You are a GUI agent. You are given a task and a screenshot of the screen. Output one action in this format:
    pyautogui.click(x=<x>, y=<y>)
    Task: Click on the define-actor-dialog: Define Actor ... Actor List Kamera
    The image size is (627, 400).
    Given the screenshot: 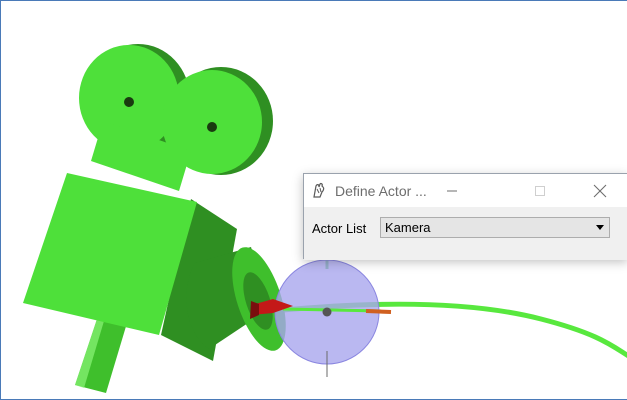 What is the action you would take?
    pyautogui.click(x=465, y=216)
    